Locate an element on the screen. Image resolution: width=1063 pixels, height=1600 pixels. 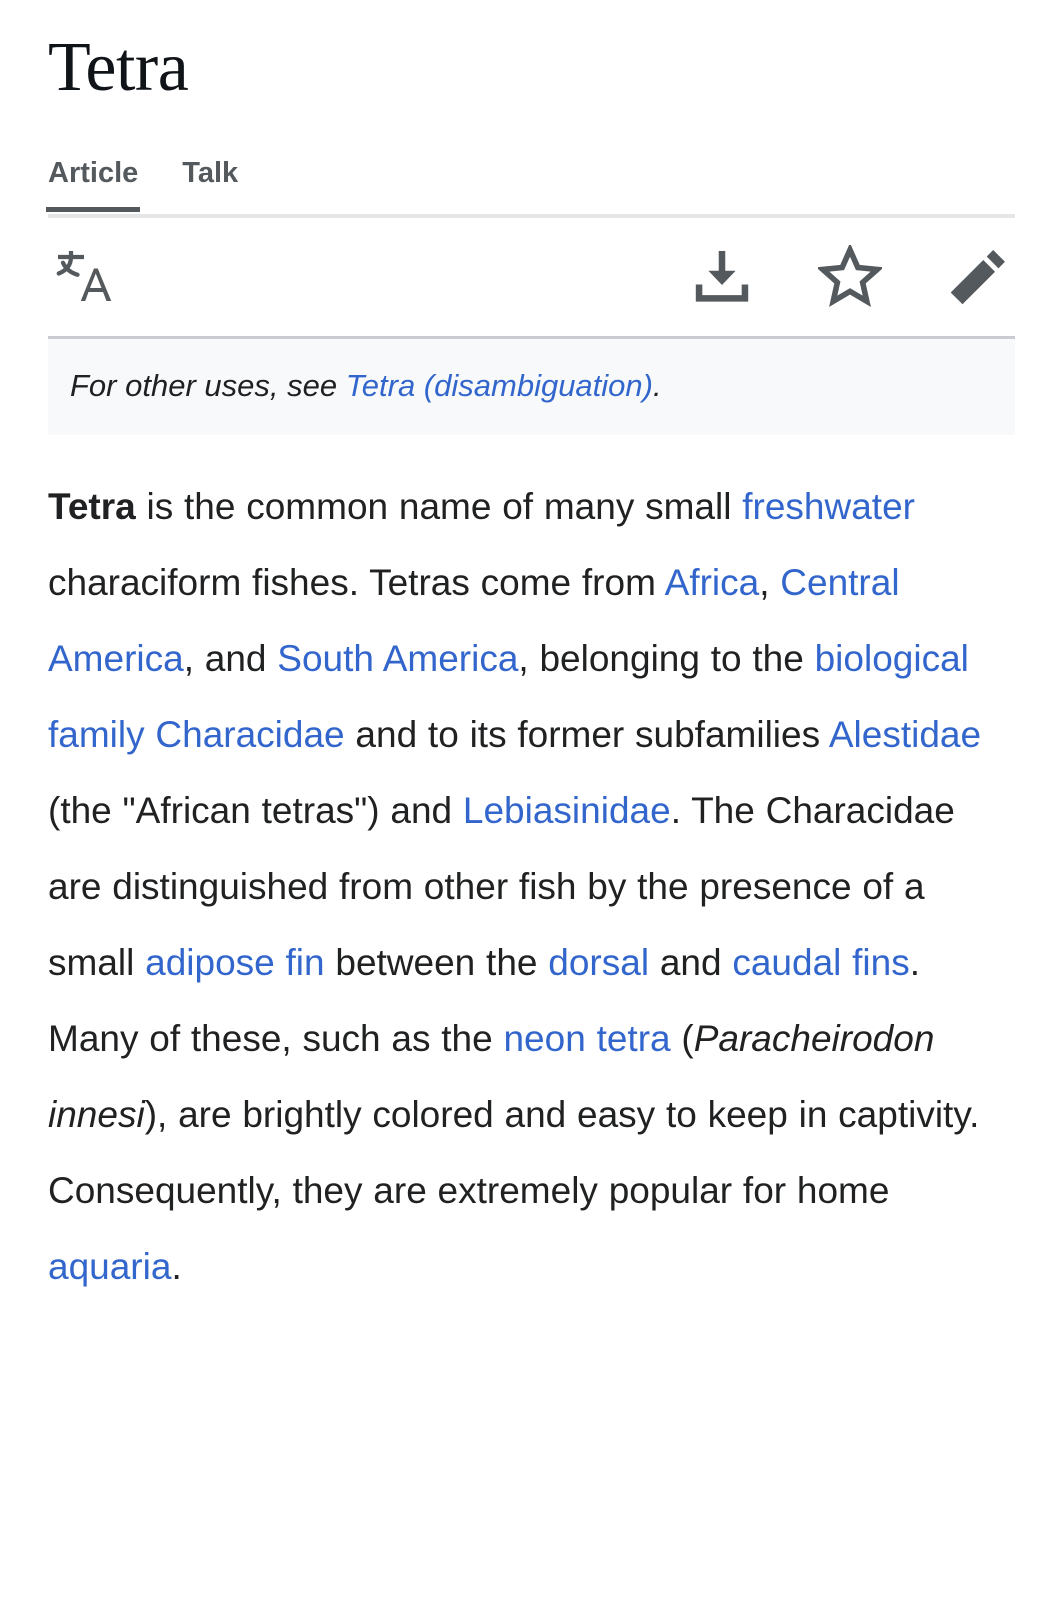
link-freshwater: freshwater is located at coordinates (828, 506).